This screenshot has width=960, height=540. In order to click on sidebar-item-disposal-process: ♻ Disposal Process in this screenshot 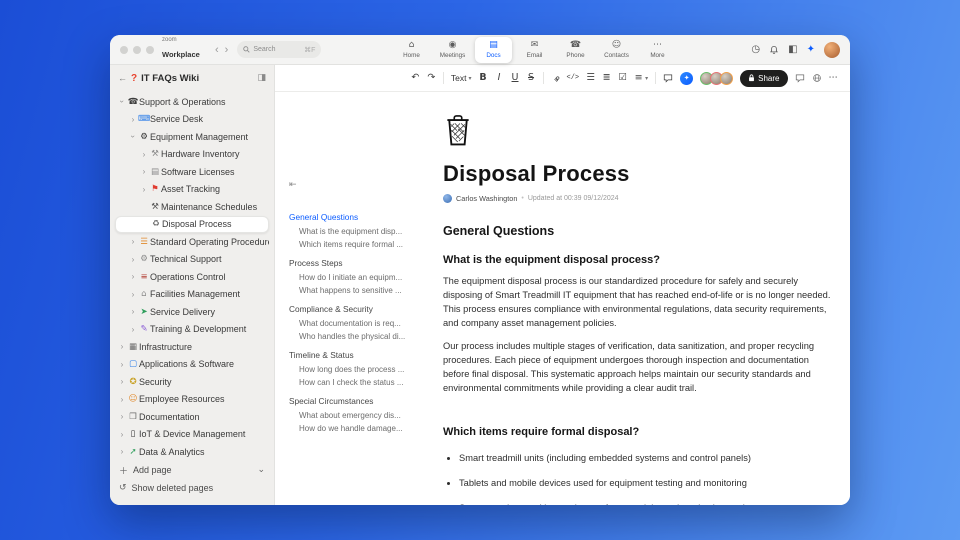, I will do `click(192, 224)`.